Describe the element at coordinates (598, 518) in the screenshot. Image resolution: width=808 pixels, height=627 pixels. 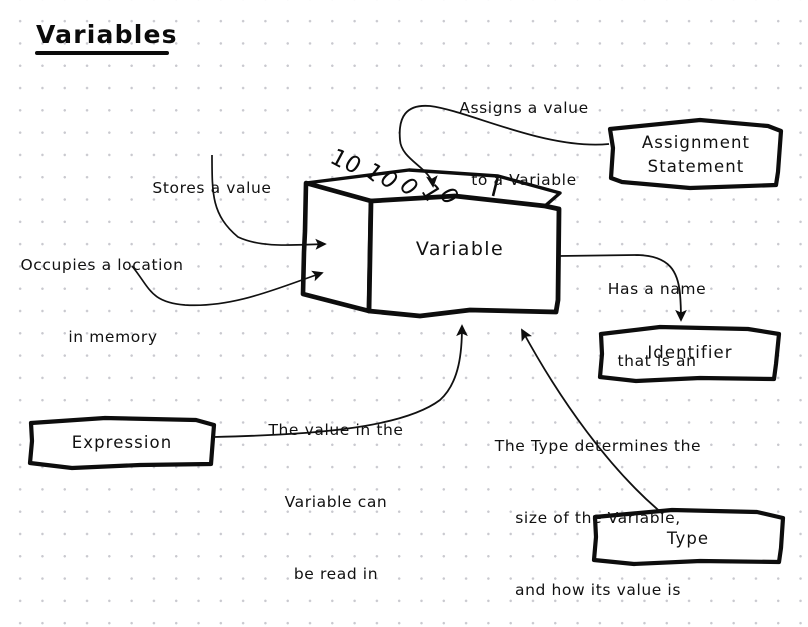
I see `annotation-type-line2: size of the Variable,` at that location.